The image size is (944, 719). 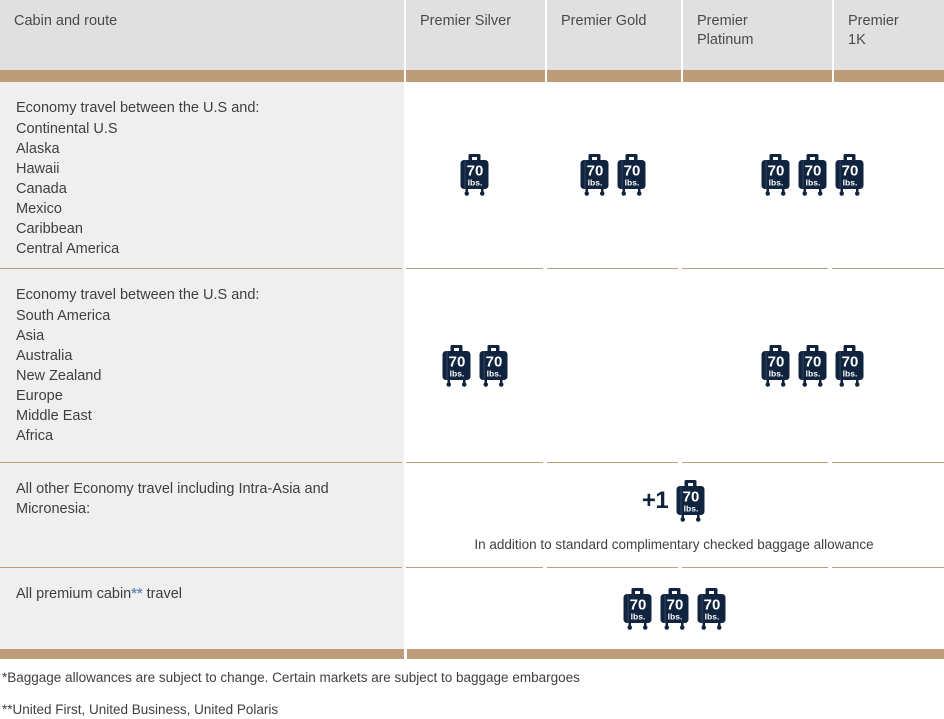 I want to click on footnote-marker: **, so click(x=136, y=594).